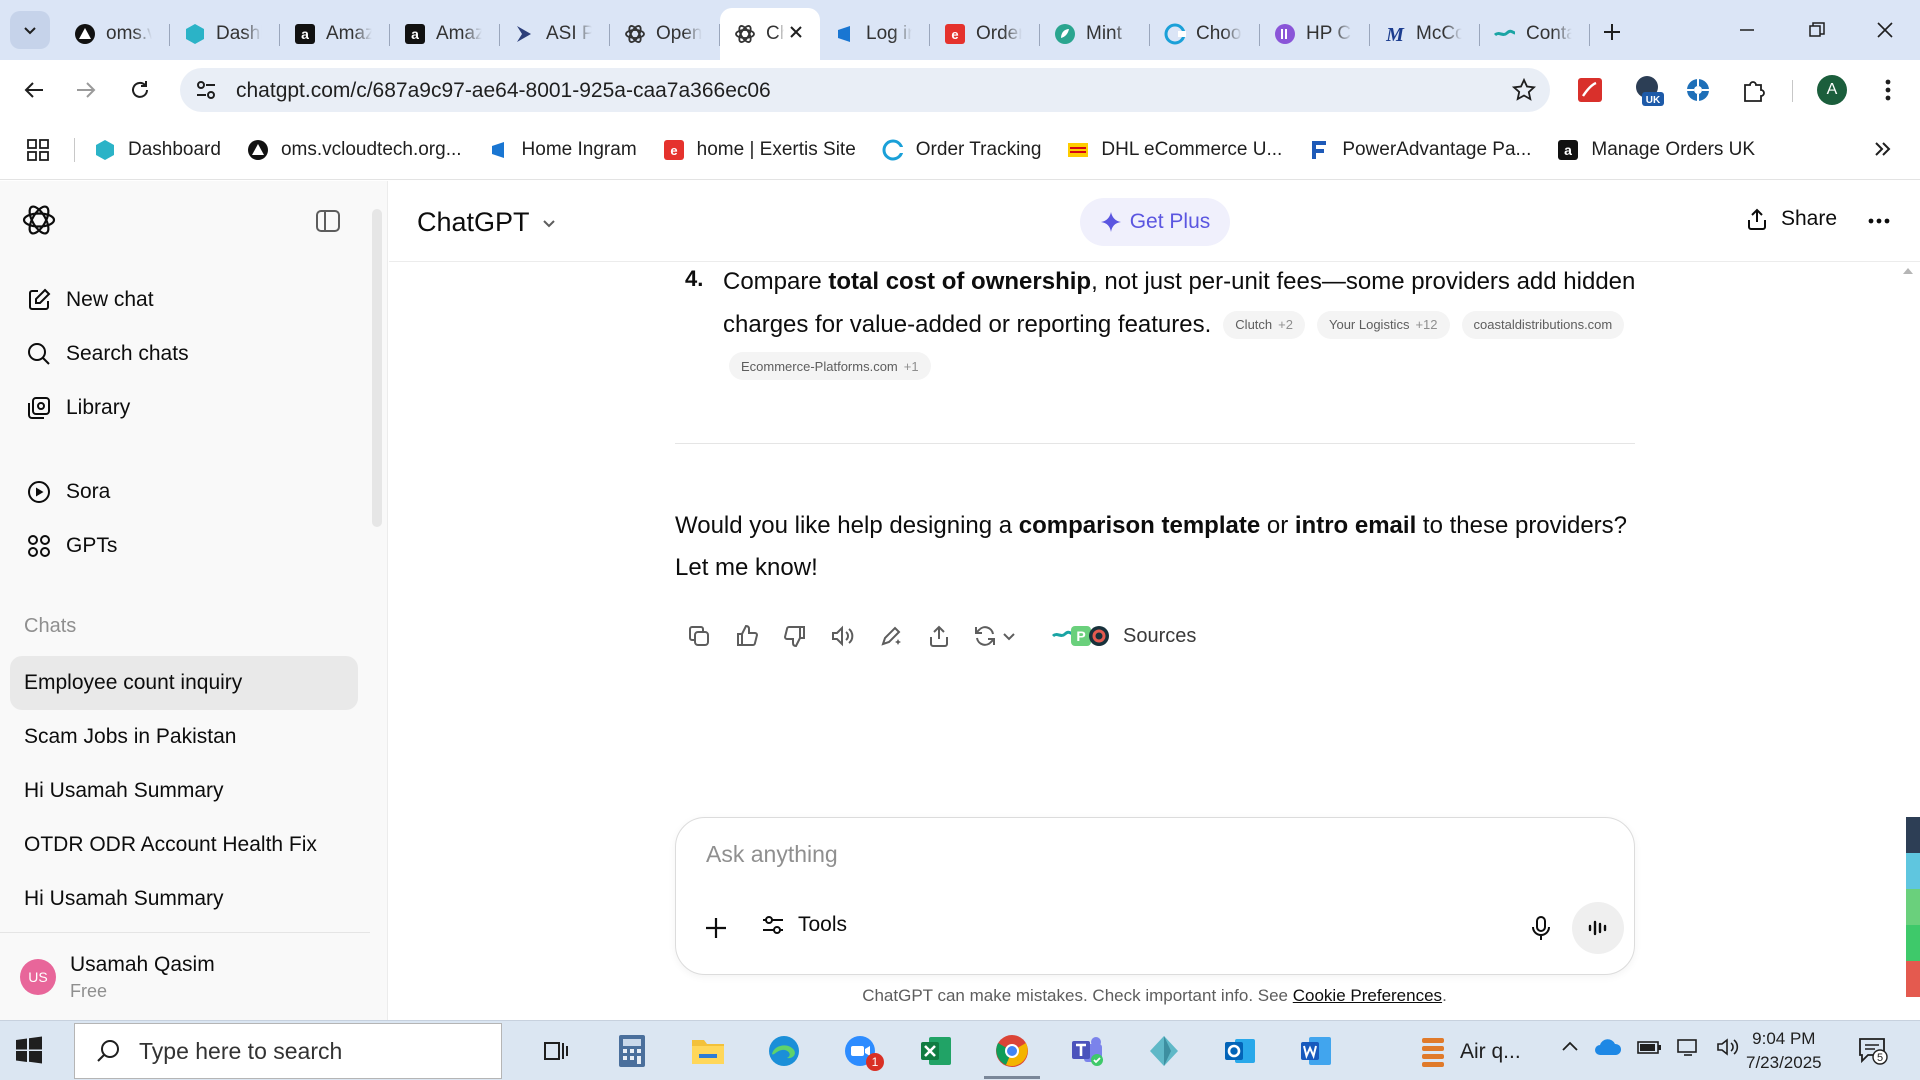 The image size is (1920, 1080). What do you see at coordinates (795, 636) in the screenshot?
I see `thumbs-down-button` at bounding box center [795, 636].